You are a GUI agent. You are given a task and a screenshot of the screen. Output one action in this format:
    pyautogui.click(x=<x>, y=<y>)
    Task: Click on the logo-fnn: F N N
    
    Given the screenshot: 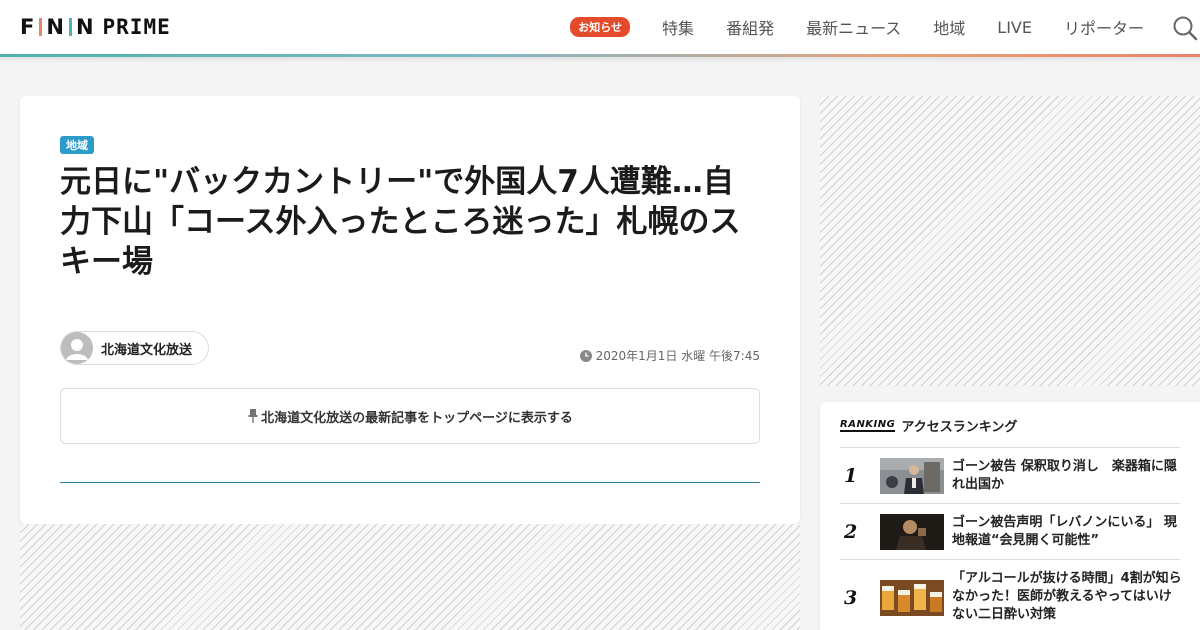 What is the action you would take?
    pyautogui.click(x=57, y=27)
    